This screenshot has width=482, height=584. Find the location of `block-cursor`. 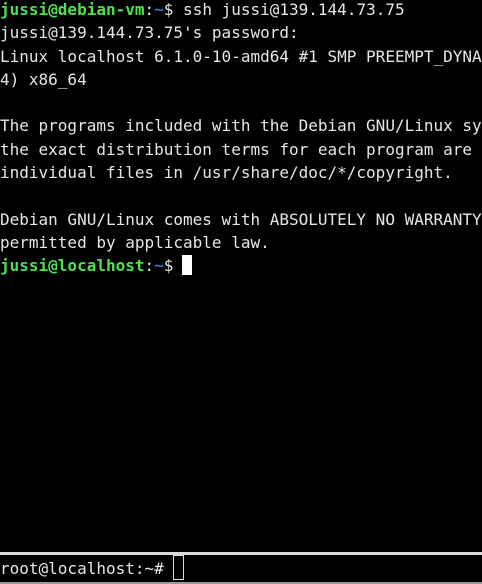

block-cursor is located at coordinates (187, 265).